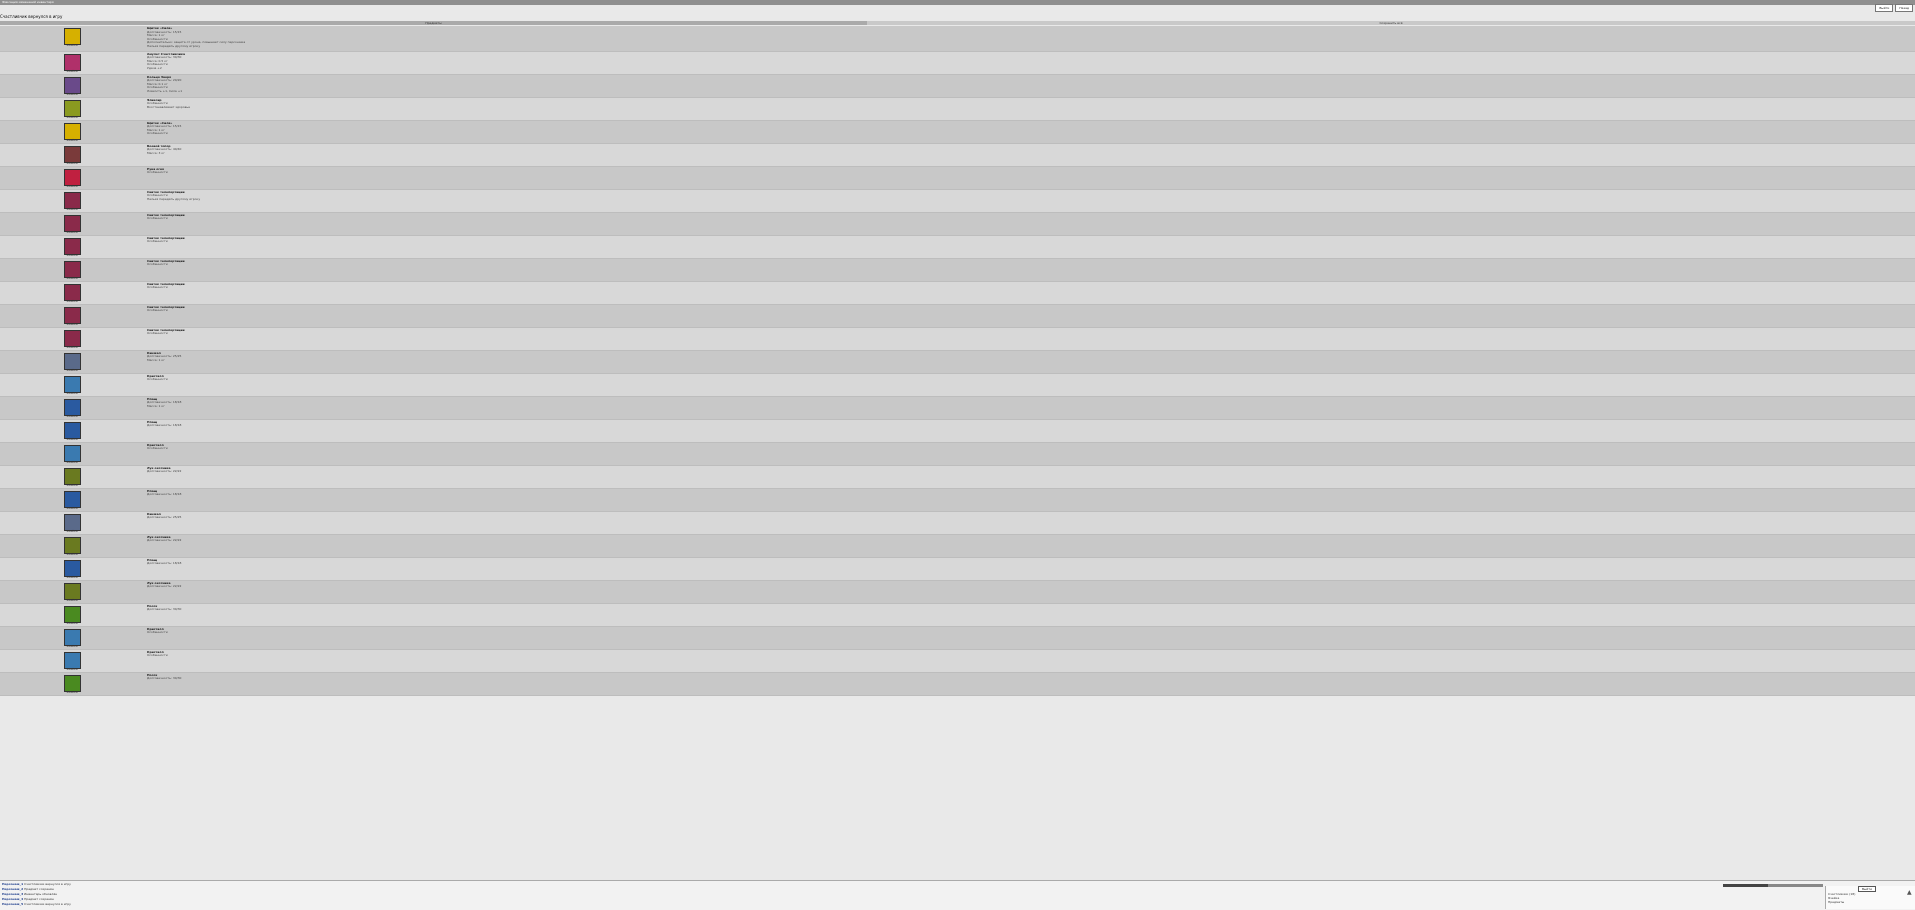 This screenshot has height=910, width=1915. What do you see at coordinates (12, 884) in the screenshot?
I see `chat-nick: Персонаж_1` at bounding box center [12, 884].